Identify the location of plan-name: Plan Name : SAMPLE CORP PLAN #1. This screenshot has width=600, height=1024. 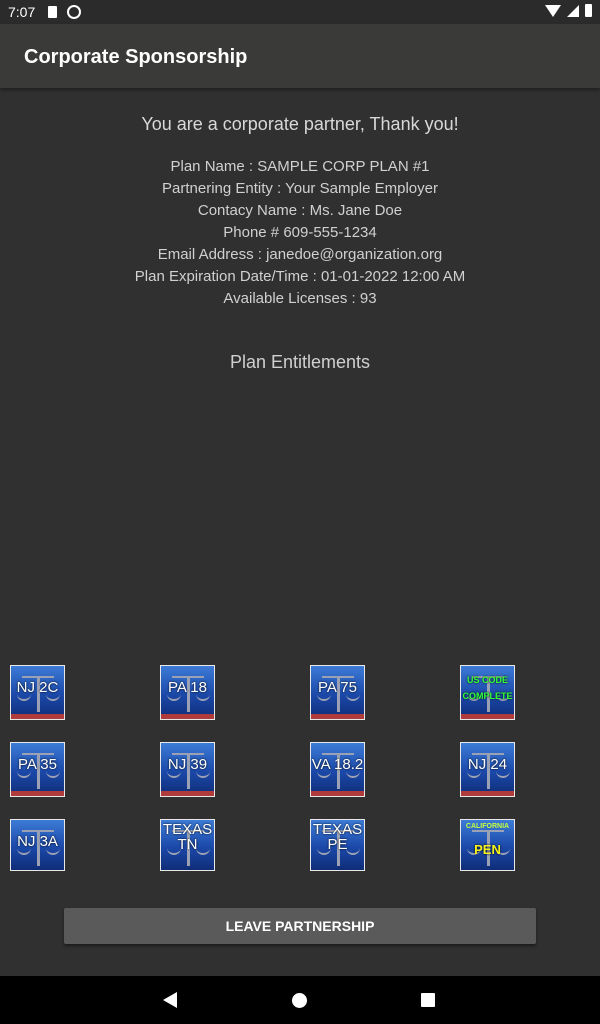
(300, 166).